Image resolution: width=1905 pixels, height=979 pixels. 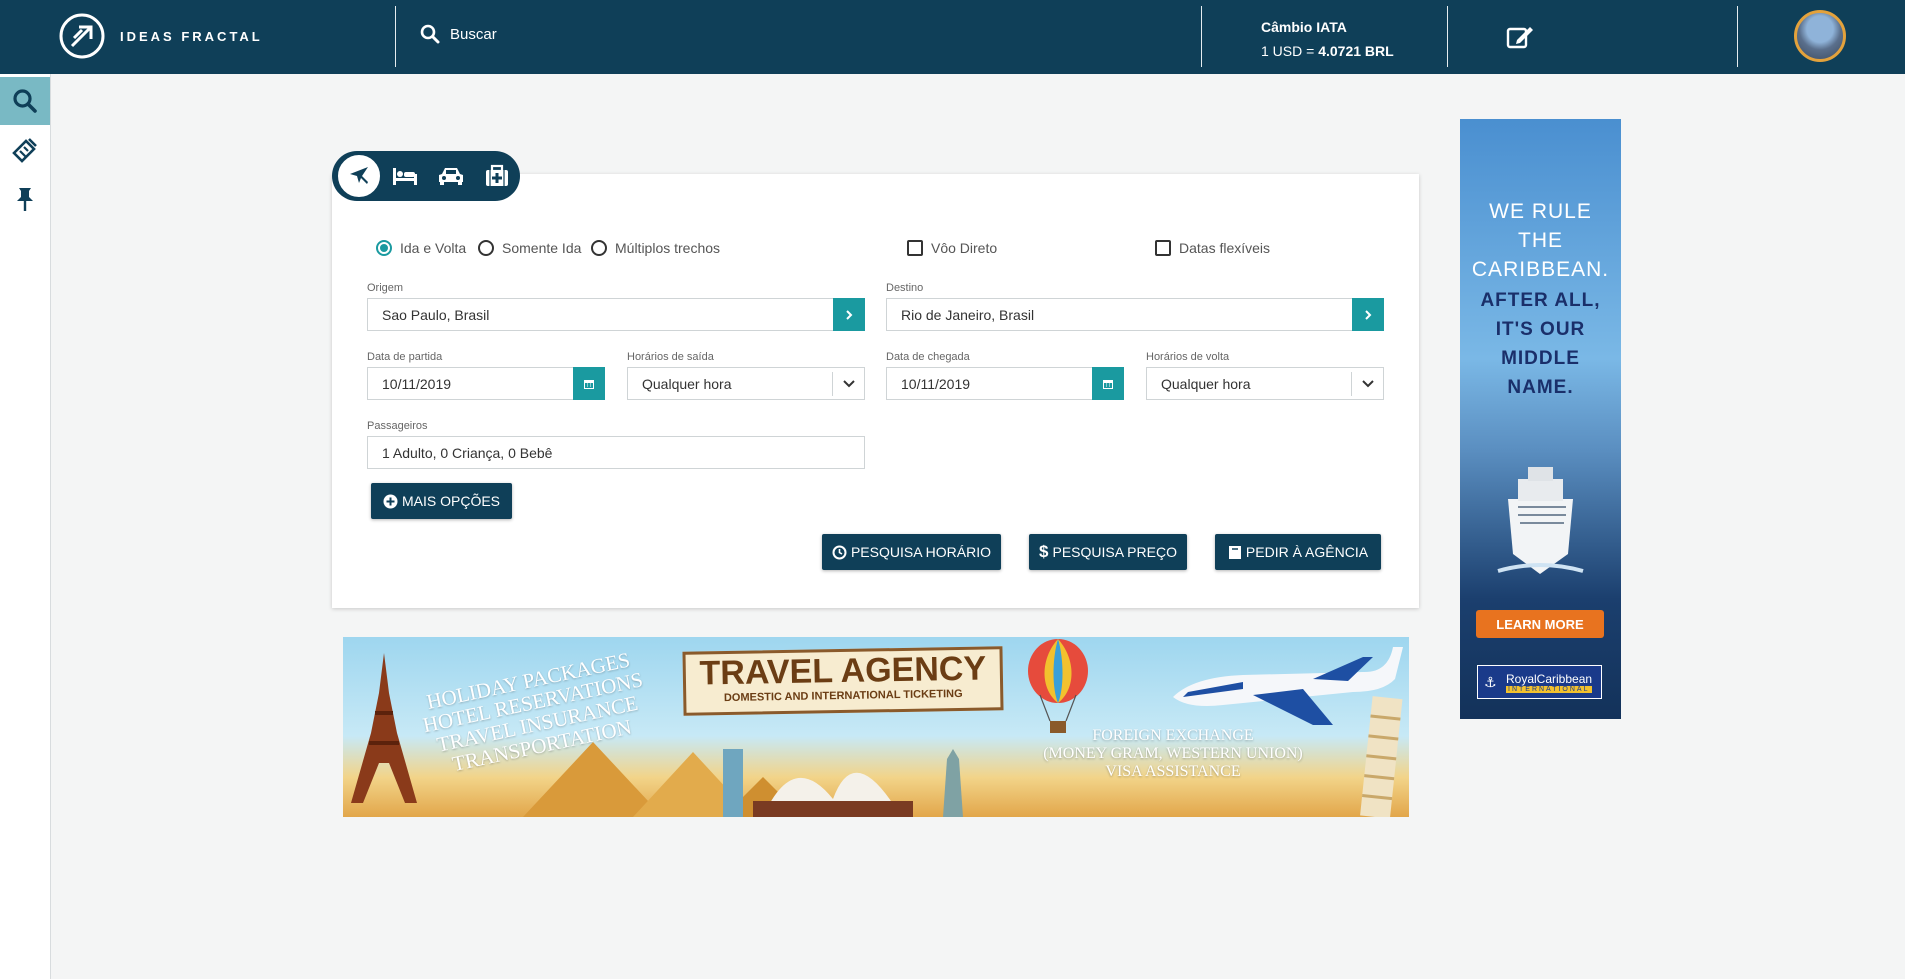 What do you see at coordinates (655, 248) in the screenshot?
I see `trip-type-multi-city: Múltiplos trechos` at bounding box center [655, 248].